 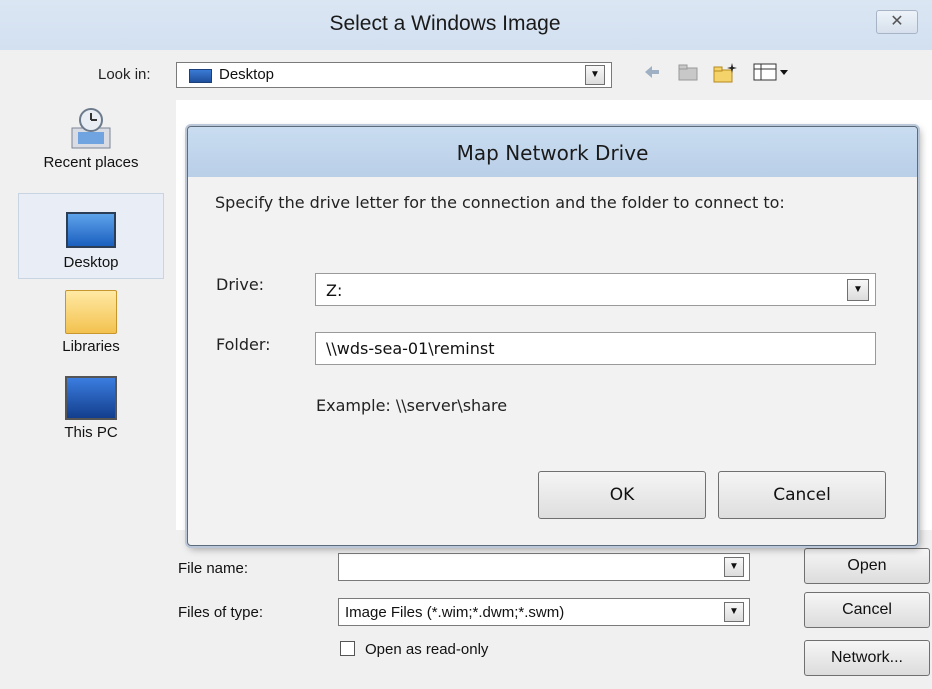 What do you see at coordinates (347, 648) in the screenshot?
I see `read-only-checkbox` at bounding box center [347, 648].